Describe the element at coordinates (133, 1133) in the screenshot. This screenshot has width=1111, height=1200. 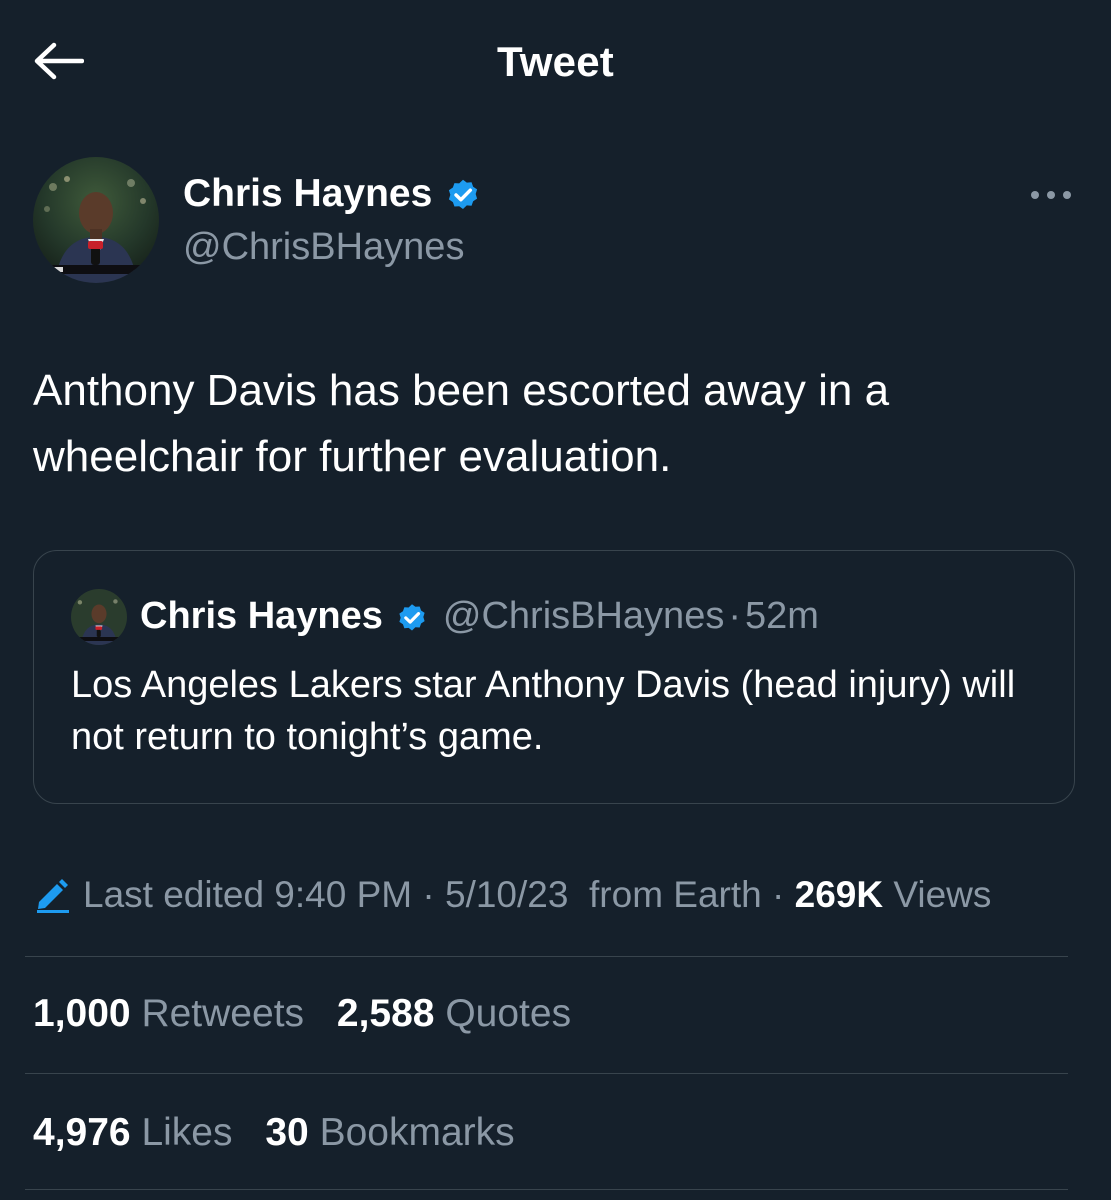
I see `likes-stat: 4,976 Likes` at that location.